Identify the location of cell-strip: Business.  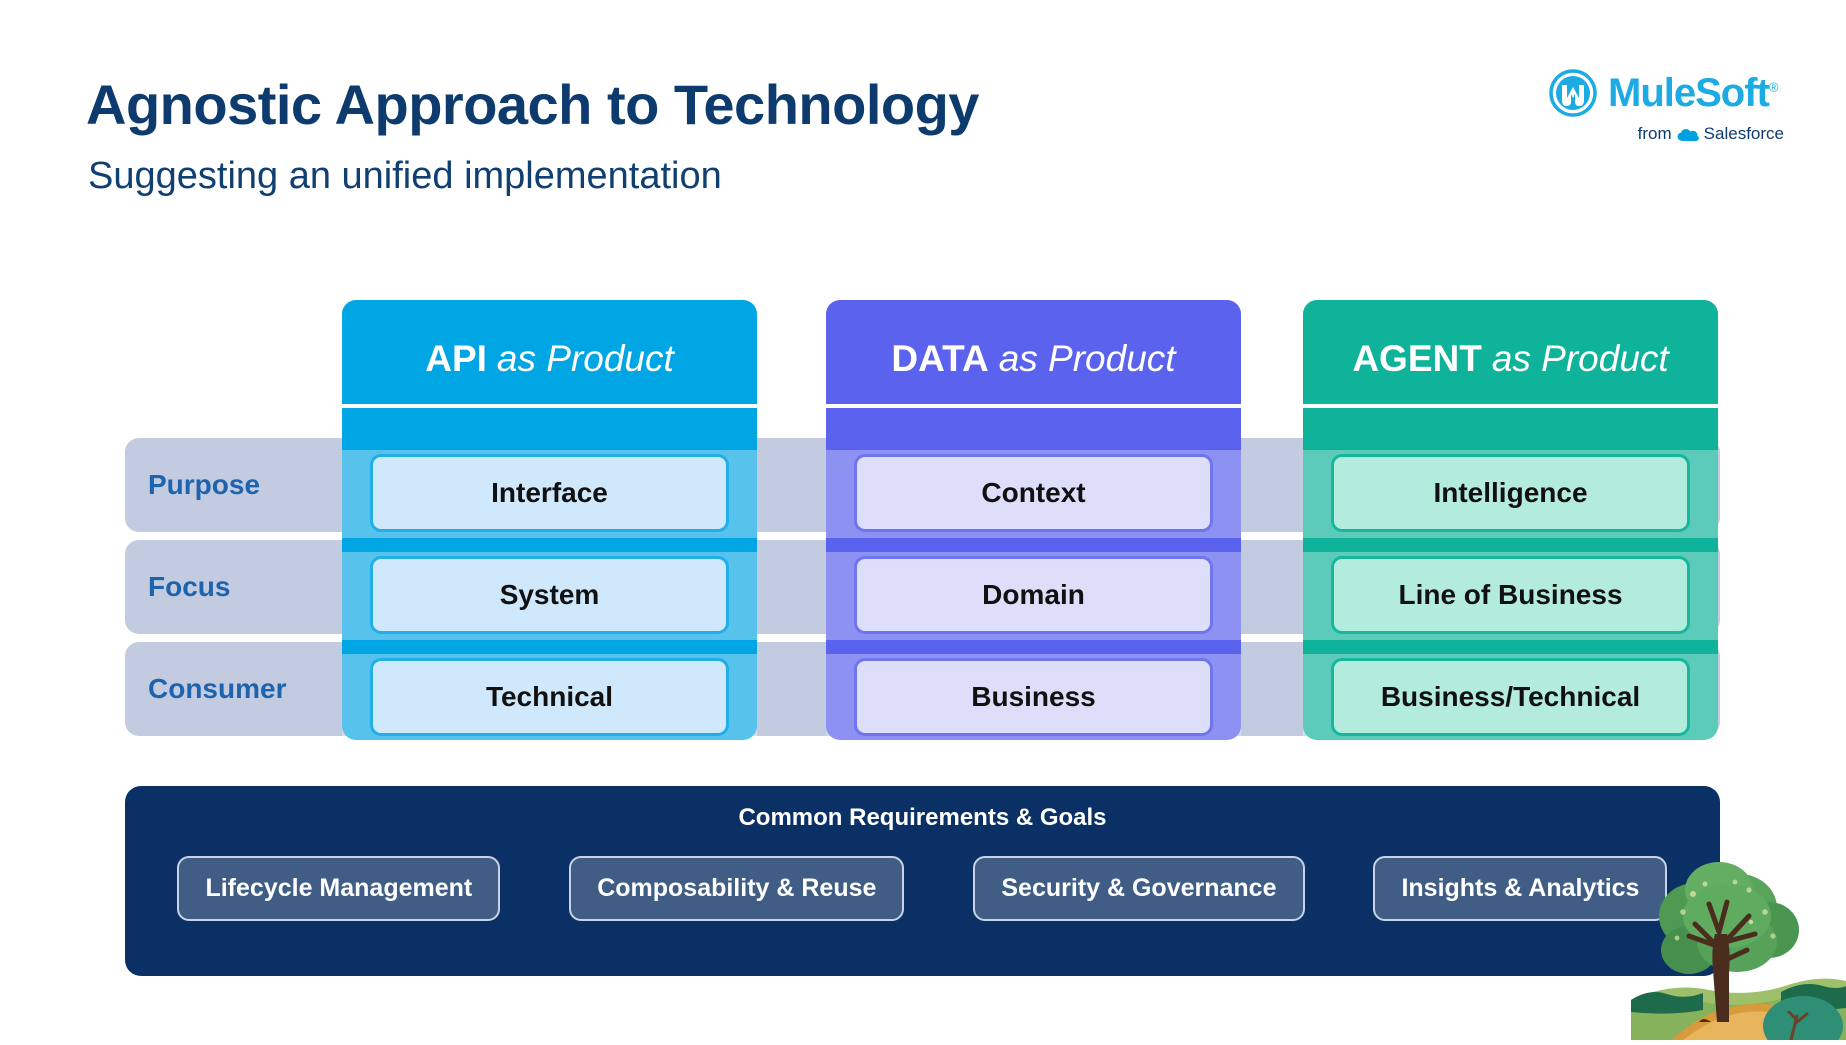
(1033, 698).